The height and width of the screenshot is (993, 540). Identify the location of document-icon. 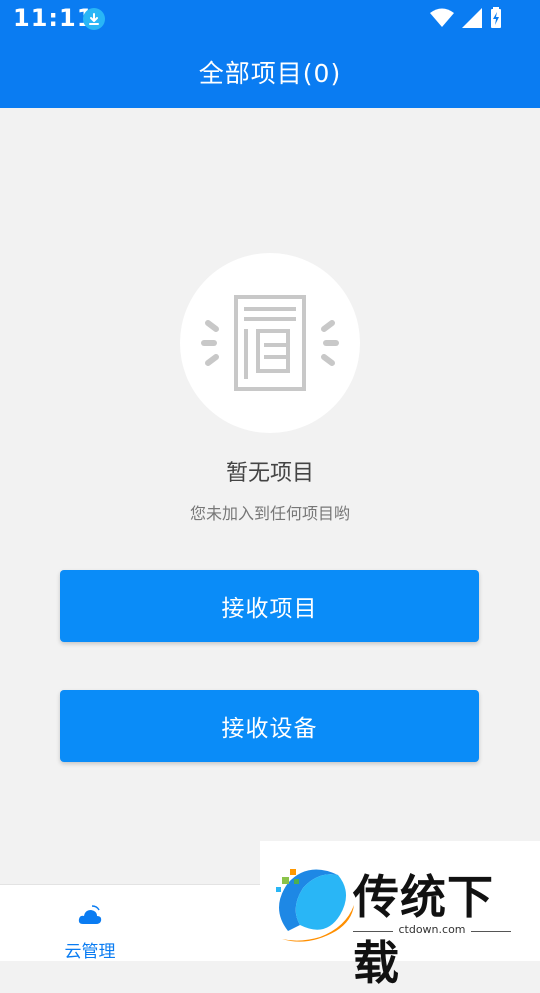
(270, 343).